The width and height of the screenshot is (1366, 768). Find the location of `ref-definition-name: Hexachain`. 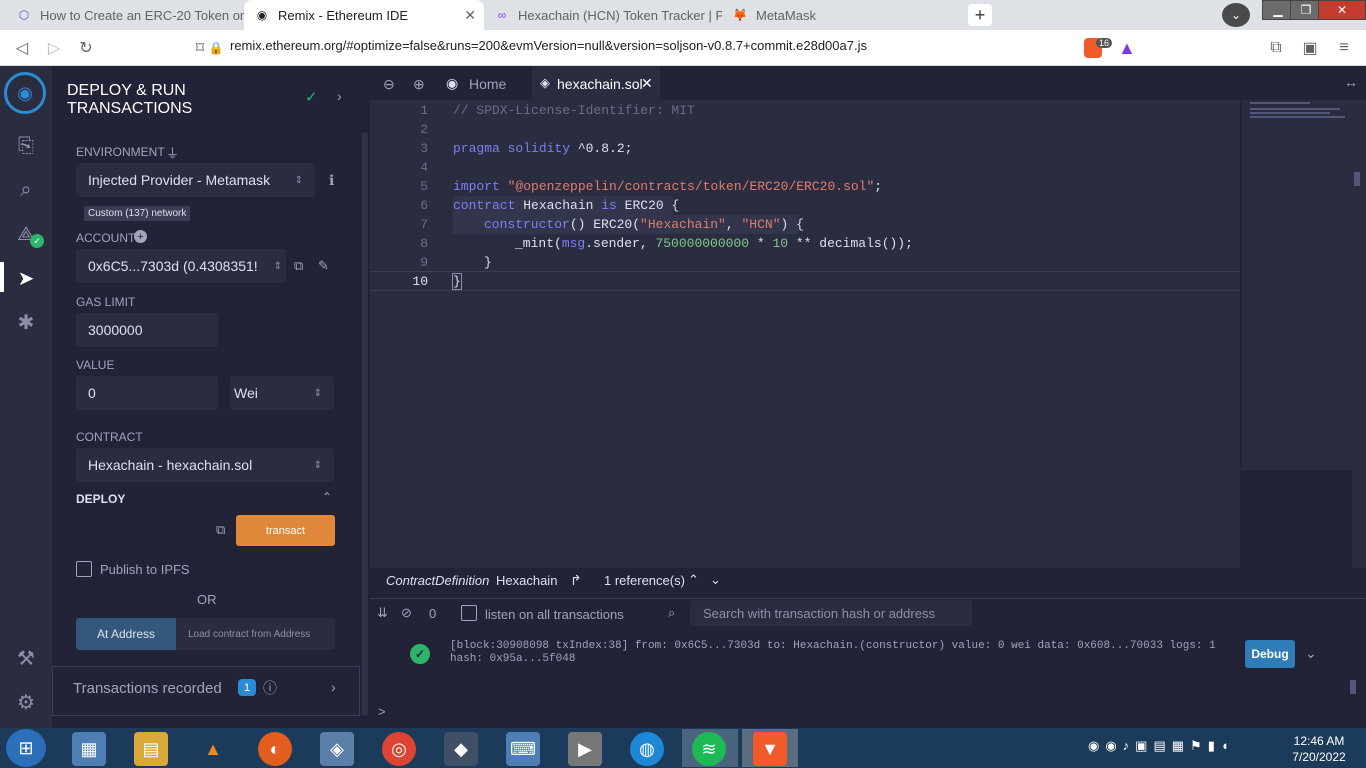

ref-definition-name: Hexachain is located at coordinates (527, 580).